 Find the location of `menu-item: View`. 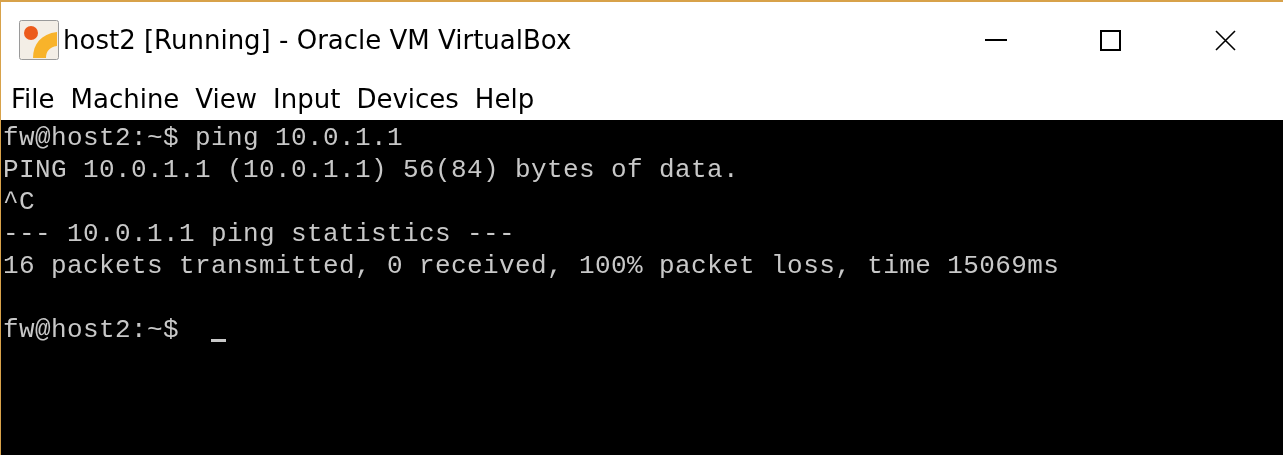

menu-item: View is located at coordinates (226, 99).